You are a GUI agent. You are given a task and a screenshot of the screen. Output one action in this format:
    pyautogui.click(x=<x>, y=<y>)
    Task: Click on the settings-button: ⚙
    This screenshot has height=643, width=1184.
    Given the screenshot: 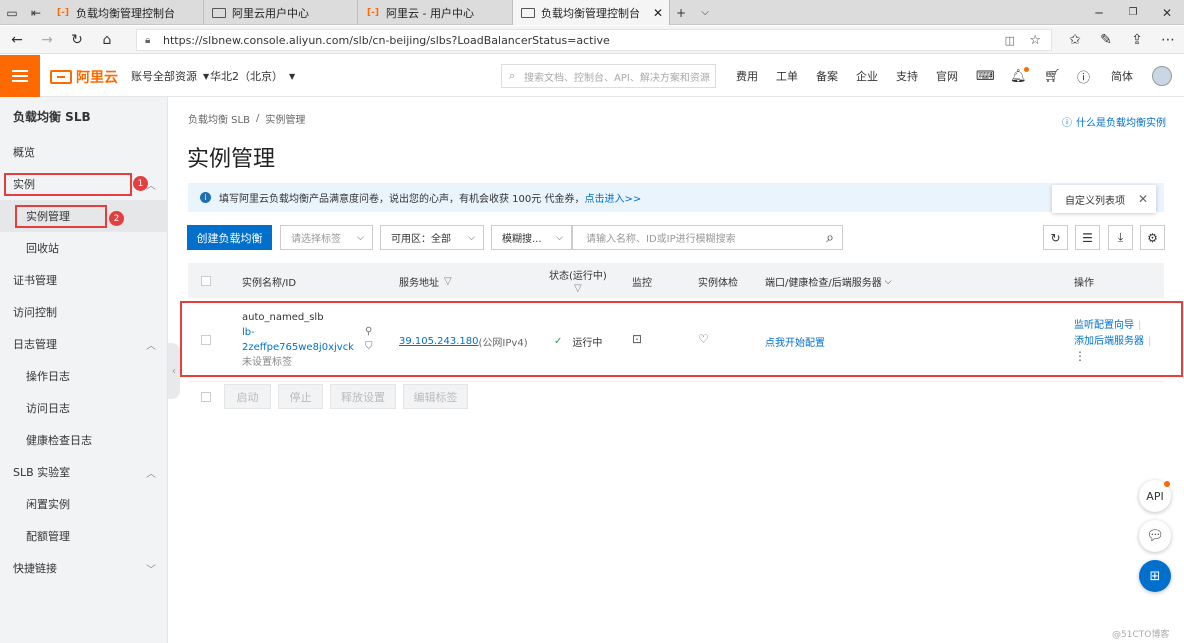 What is the action you would take?
    pyautogui.click(x=1152, y=237)
    